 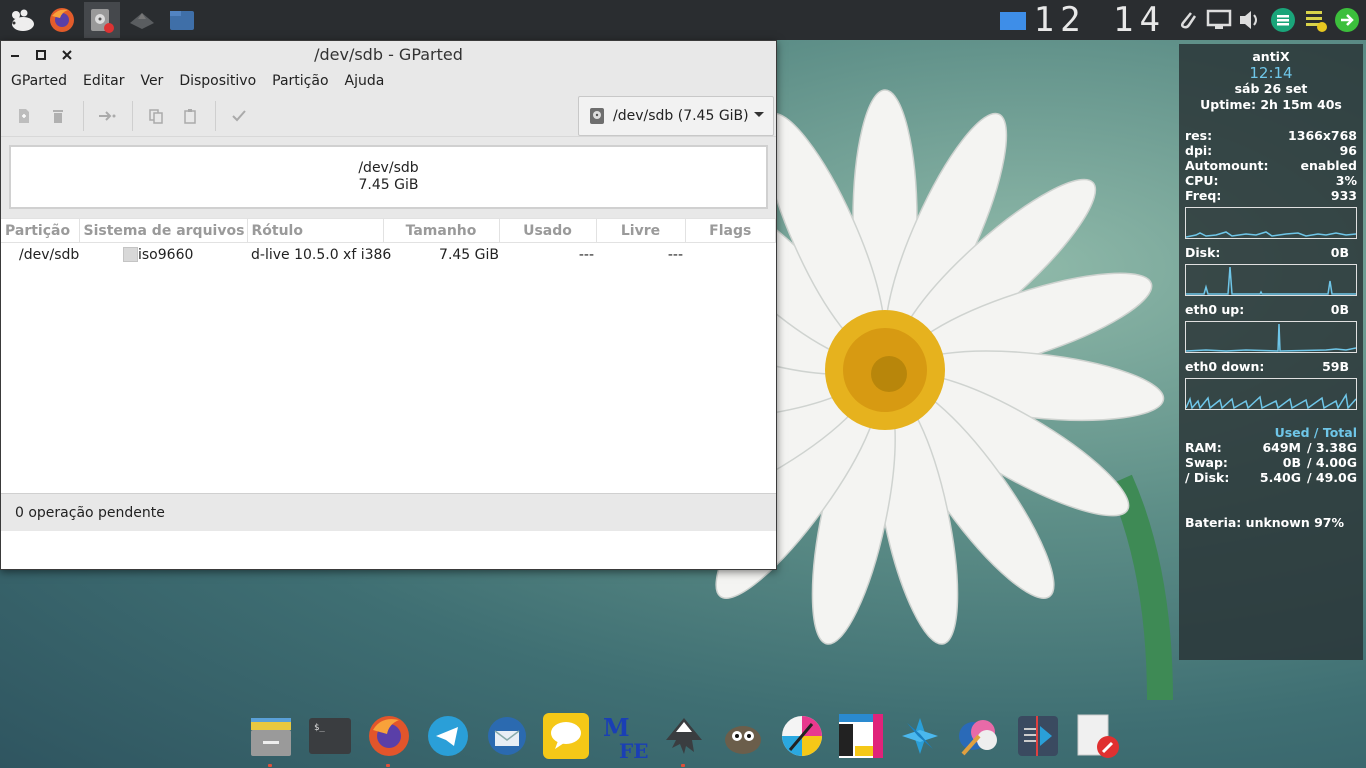 What do you see at coordinates (215, 115) in the screenshot?
I see `toolbar-separator` at bounding box center [215, 115].